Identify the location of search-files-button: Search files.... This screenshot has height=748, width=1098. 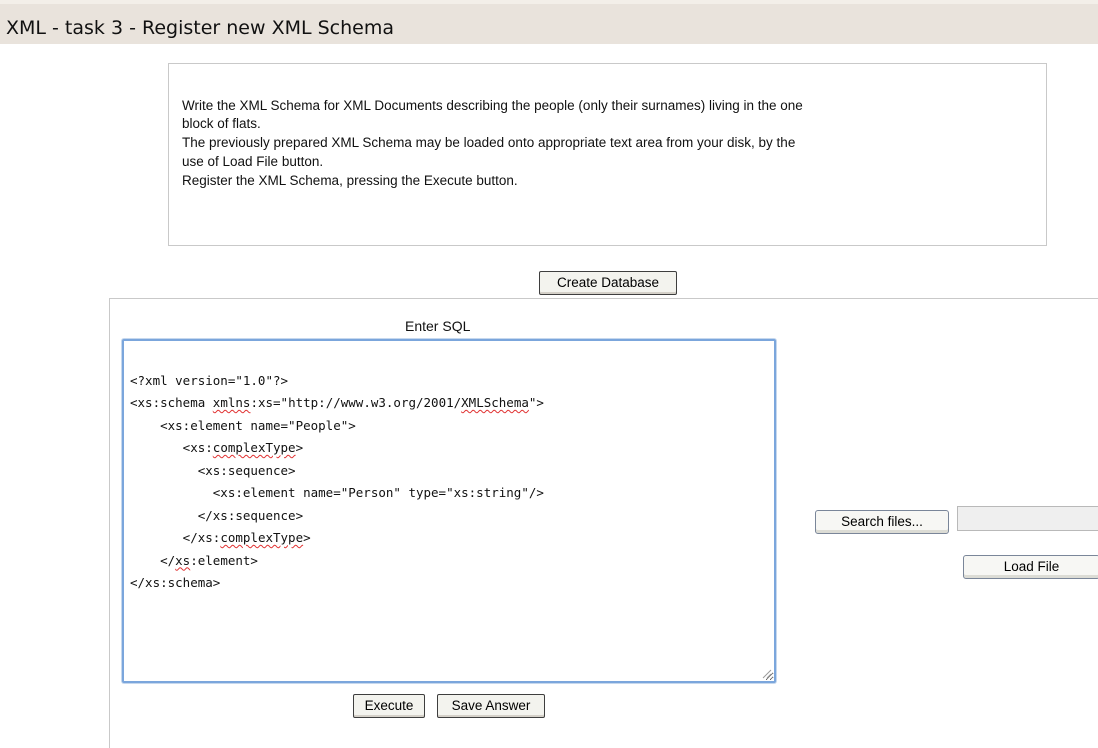
(882, 522).